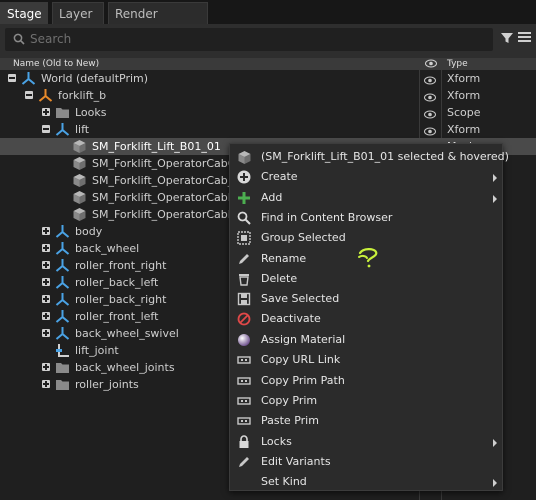 The image size is (536, 500). What do you see at coordinates (170, 180) in the screenshot?
I see `tree-row-label: SM_Forklift_OperatorCab_B0` at bounding box center [170, 180].